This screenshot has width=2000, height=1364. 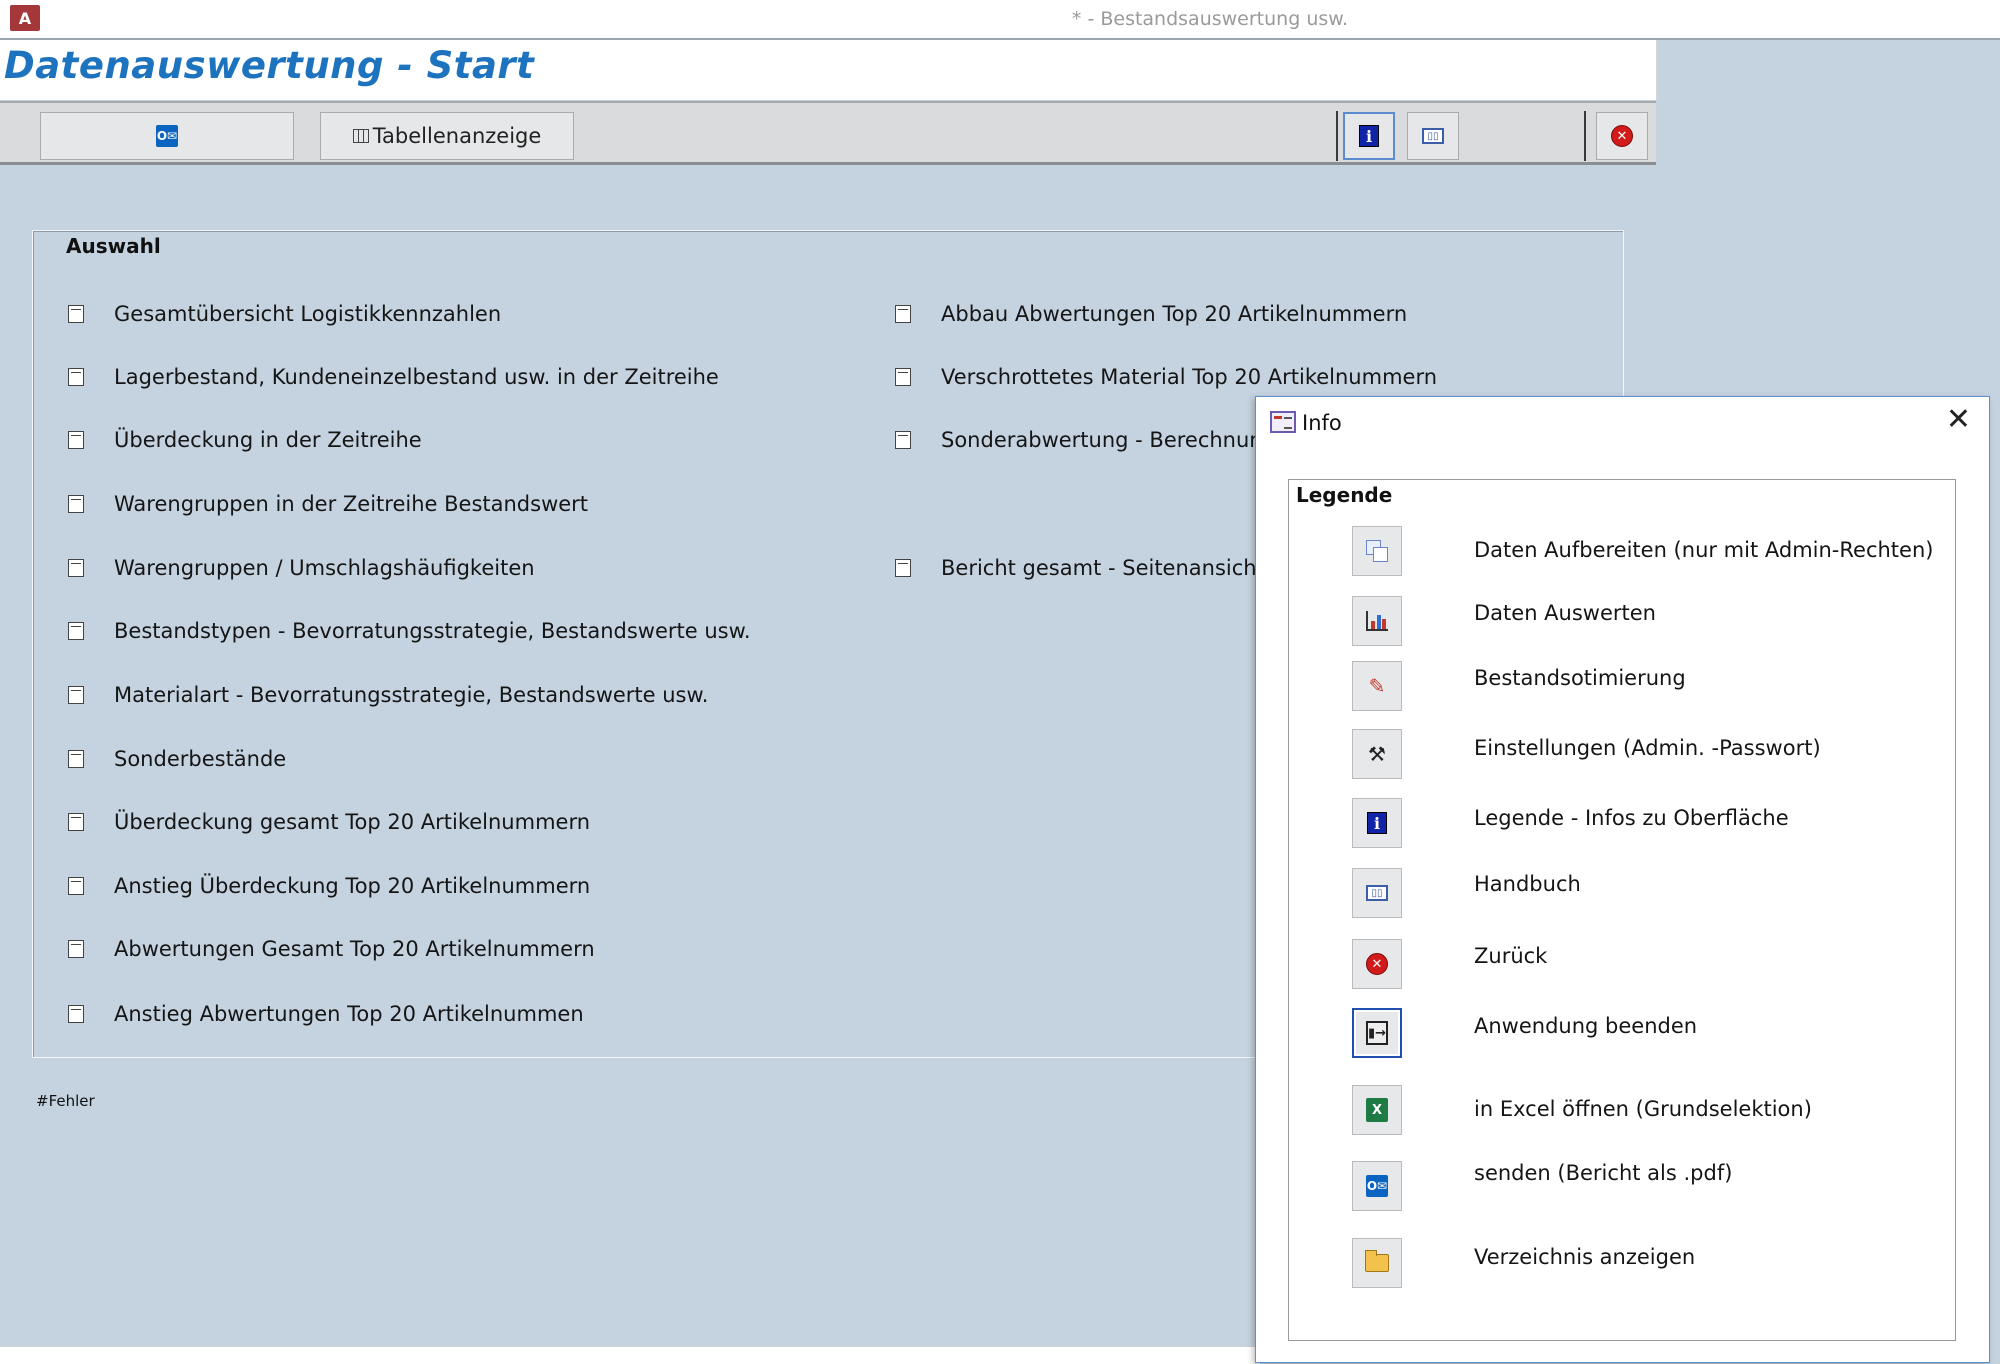 I want to click on option-item: Abwertungen Gesamt Top 20 Artikelnummern, so click(x=331, y=949).